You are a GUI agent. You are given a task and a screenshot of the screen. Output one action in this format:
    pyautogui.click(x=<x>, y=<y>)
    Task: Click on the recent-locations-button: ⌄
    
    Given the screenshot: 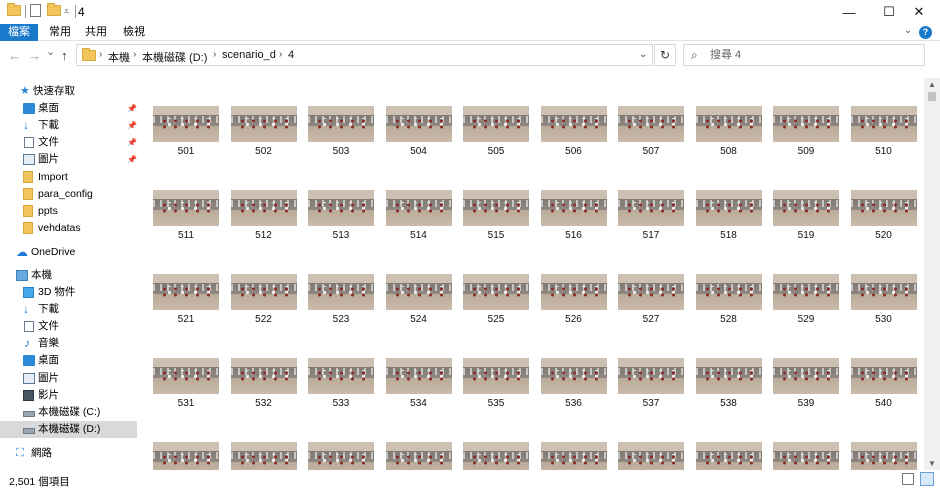 What is the action you would take?
    pyautogui.click(x=50, y=51)
    